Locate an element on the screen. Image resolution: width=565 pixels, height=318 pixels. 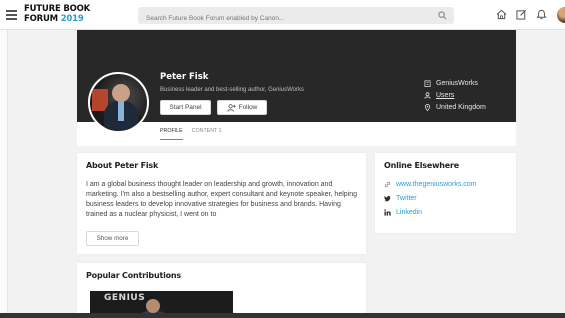
about-title: About Peter Fisk is located at coordinates (122, 165).